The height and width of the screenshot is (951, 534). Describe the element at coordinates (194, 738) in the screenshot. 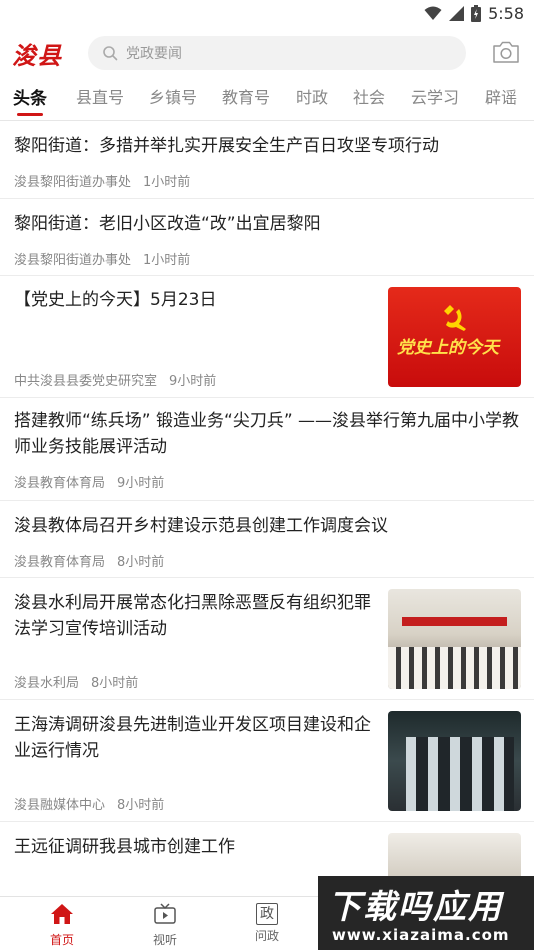

I see `news-title: 王海涛调研浚县先进制造业开发区项目建设和企业运行情况` at that location.